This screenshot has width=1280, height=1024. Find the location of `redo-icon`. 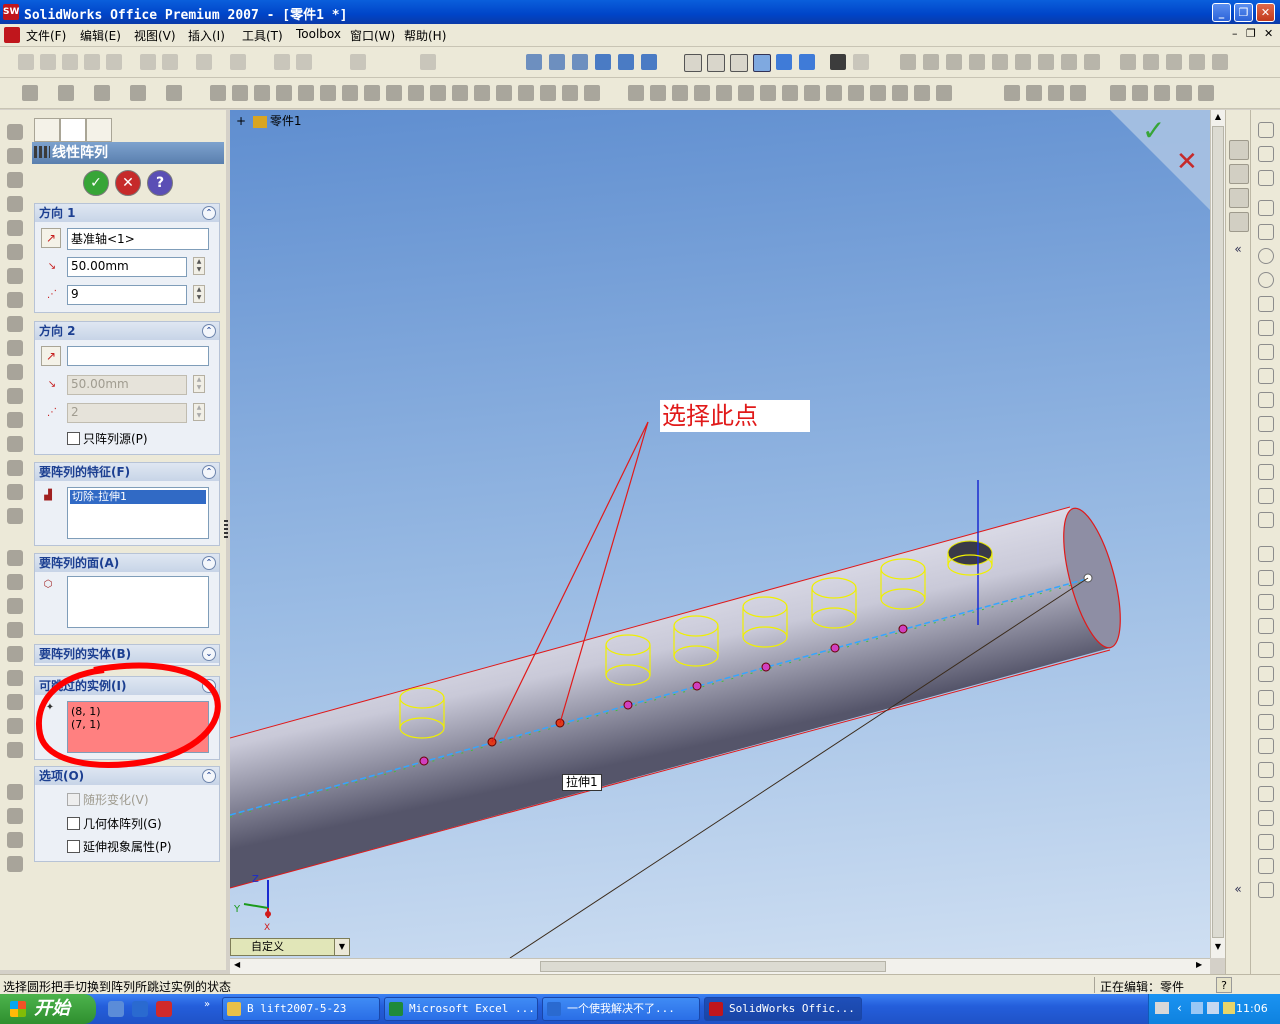

redo-icon is located at coordinates (238, 62).